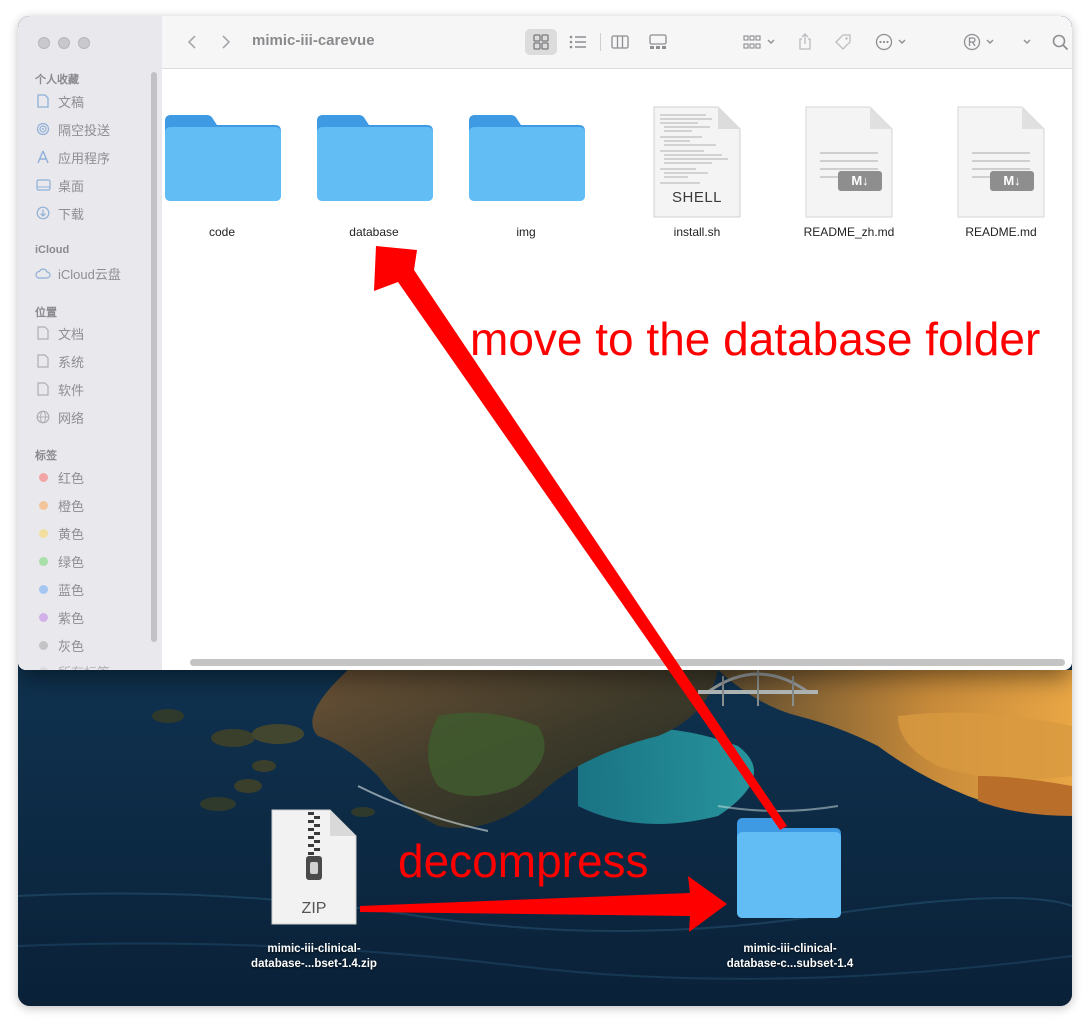  Describe the element at coordinates (314, 964) in the screenshot. I see `desktop-zip-label-line2: database-...bset-1.4.zip` at that location.